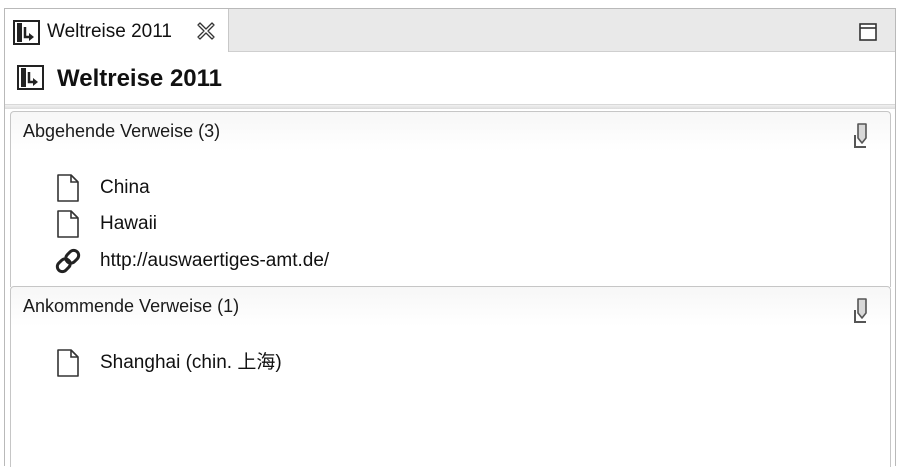 The image size is (900, 467). Describe the element at coordinates (122, 131) in the screenshot. I see `section-title: Abgehende Verweise (3)` at that location.